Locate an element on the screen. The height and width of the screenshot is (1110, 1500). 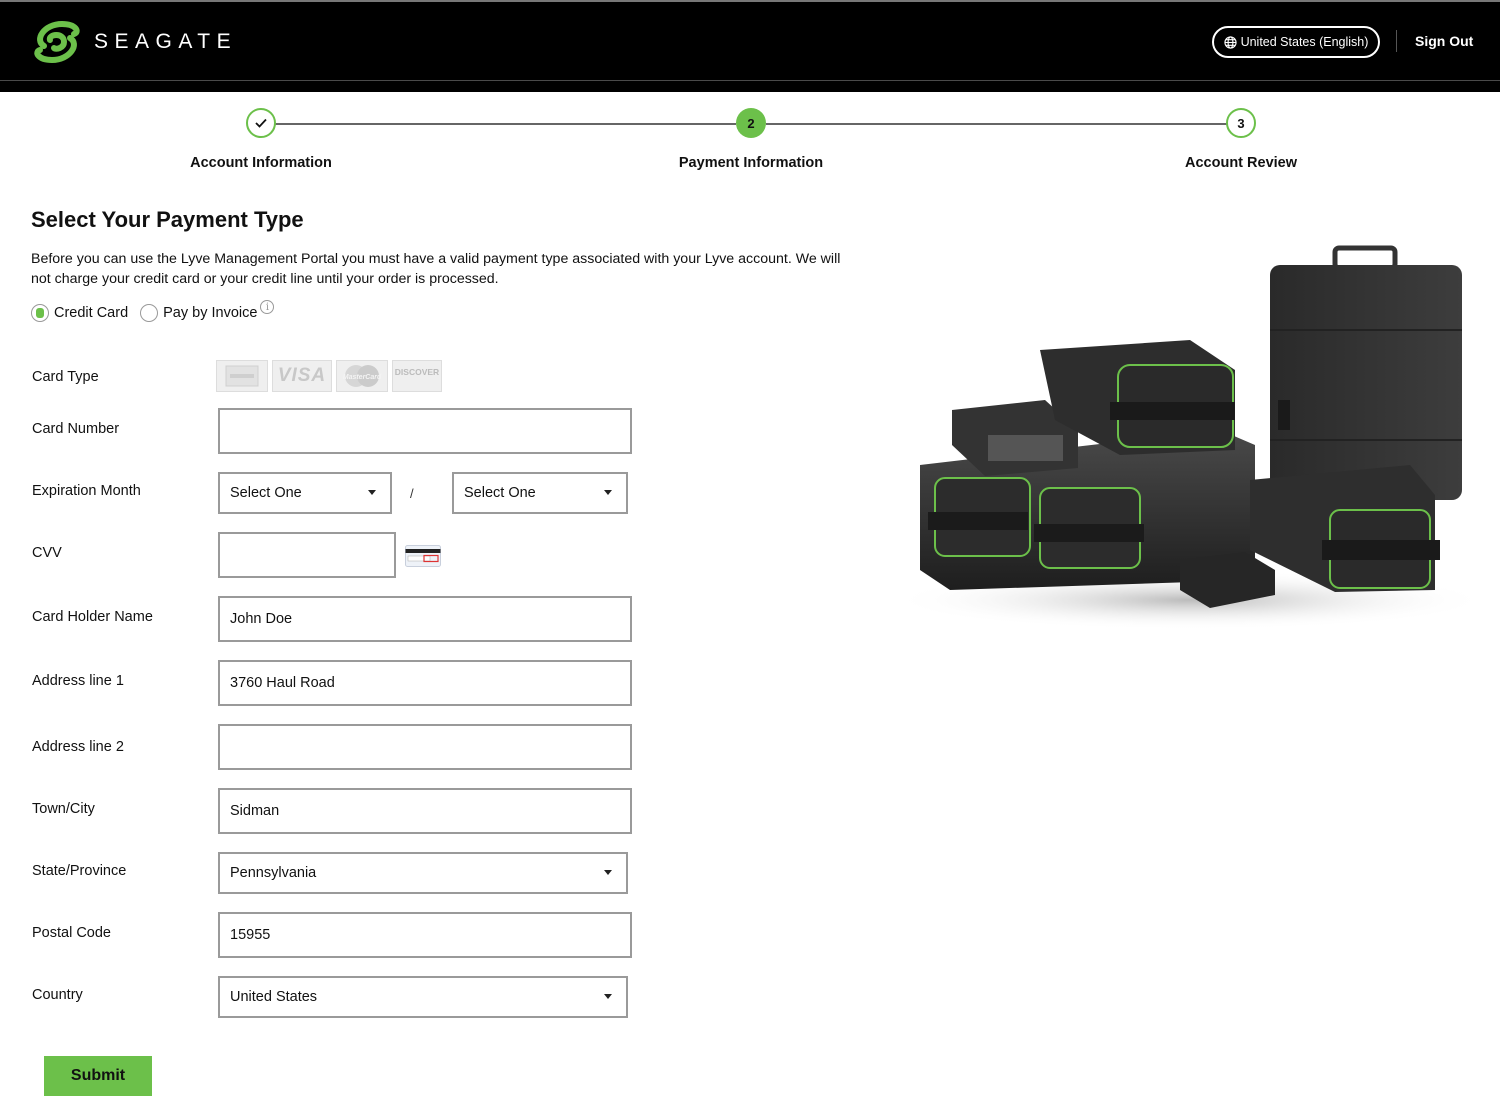
address-line-2-input is located at coordinates (425, 747).